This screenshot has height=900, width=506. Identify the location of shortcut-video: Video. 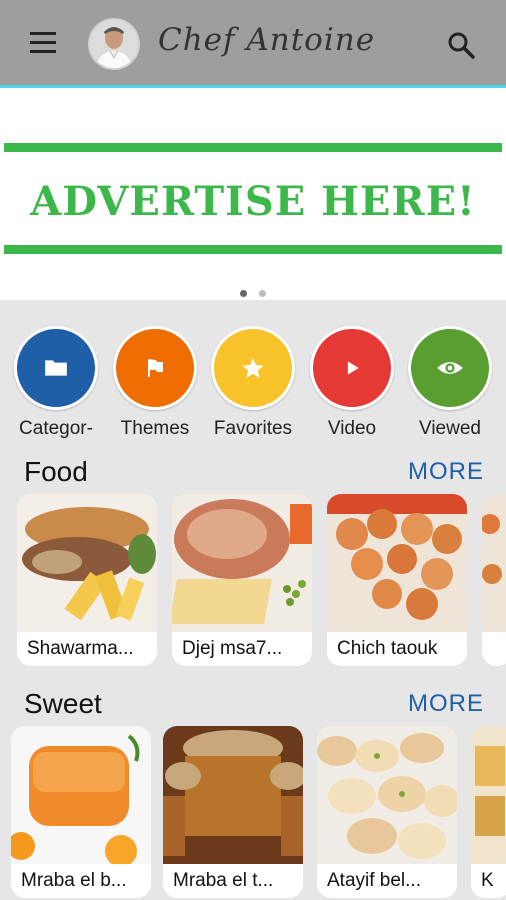
(352, 383).